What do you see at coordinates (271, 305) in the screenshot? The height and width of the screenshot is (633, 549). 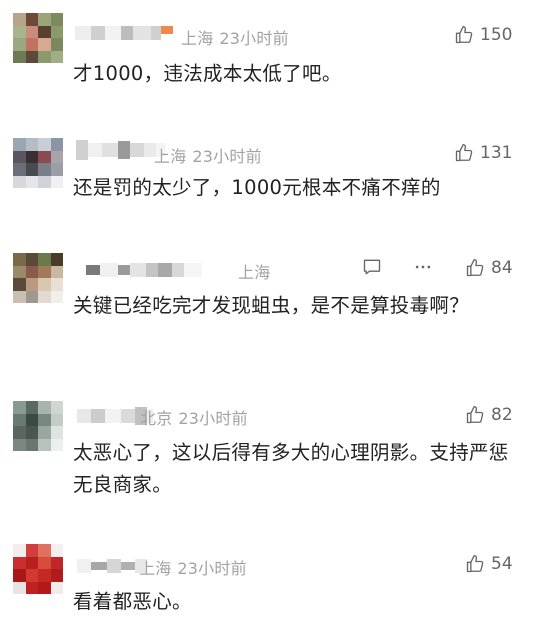 I see `comment-text: 关键已经吃完才发现蛆虫，是不是算投毒啊？` at bounding box center [271, 305].